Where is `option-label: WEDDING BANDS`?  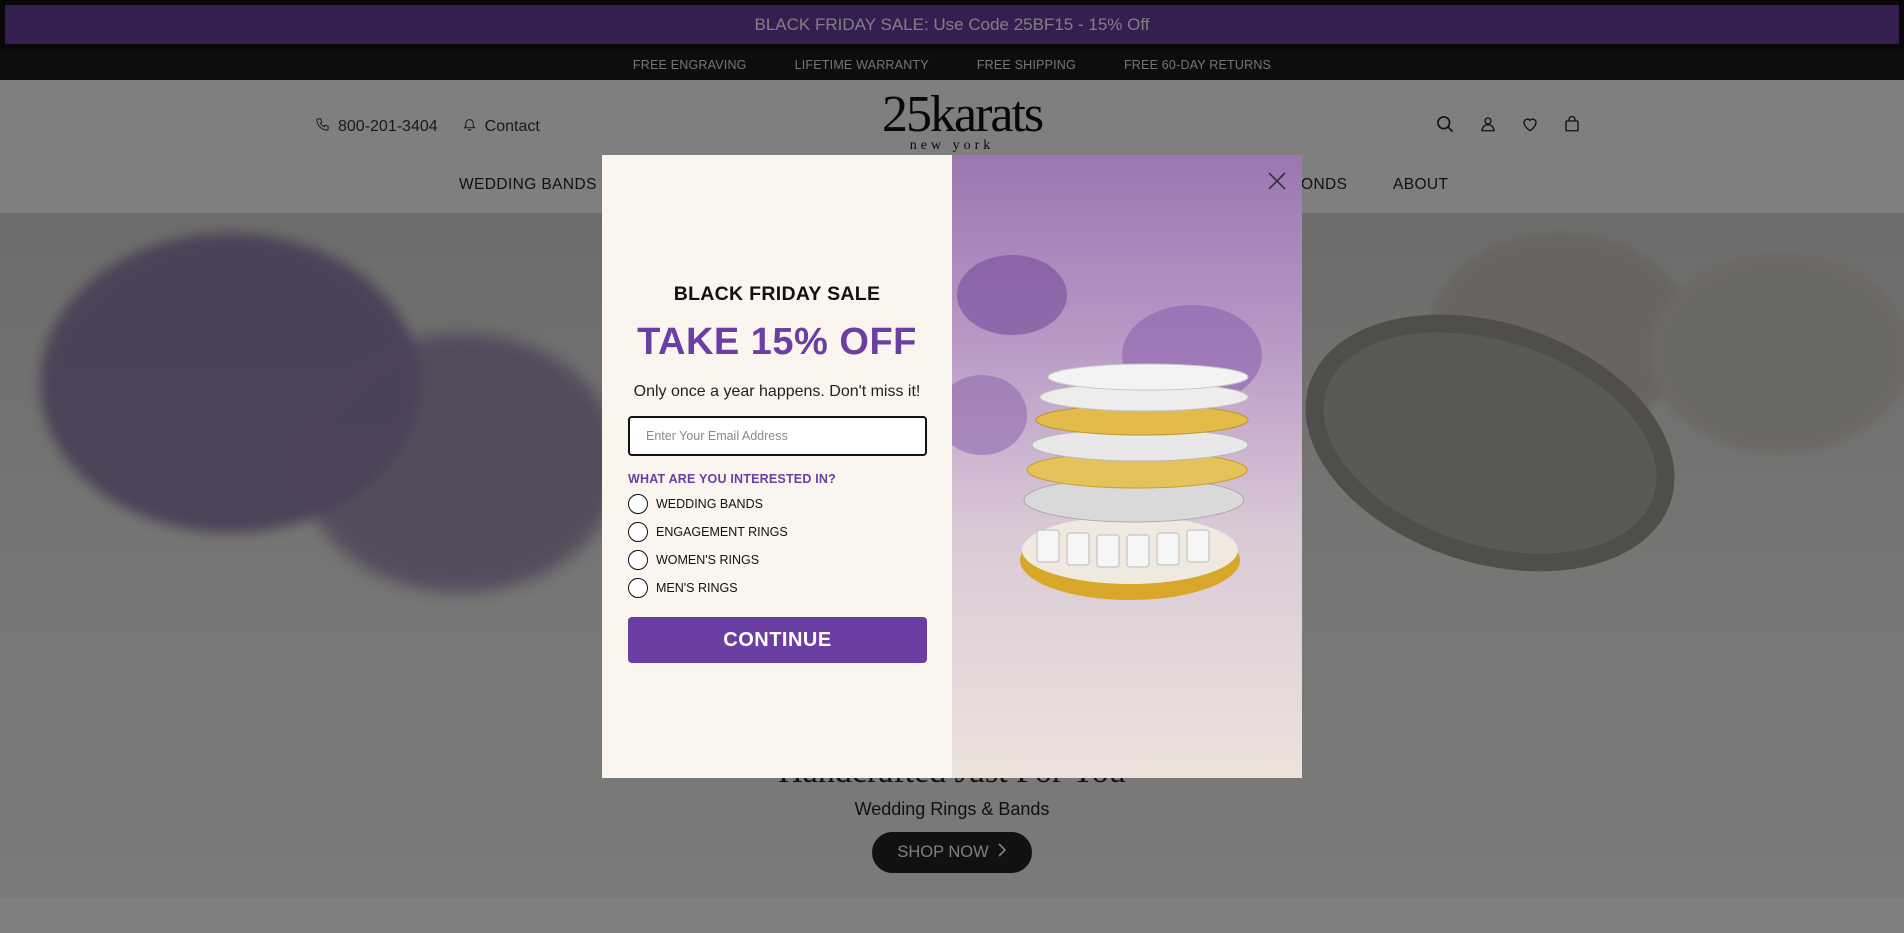 option-label: WEDDING BANDS is located at coordinates (709, 504).